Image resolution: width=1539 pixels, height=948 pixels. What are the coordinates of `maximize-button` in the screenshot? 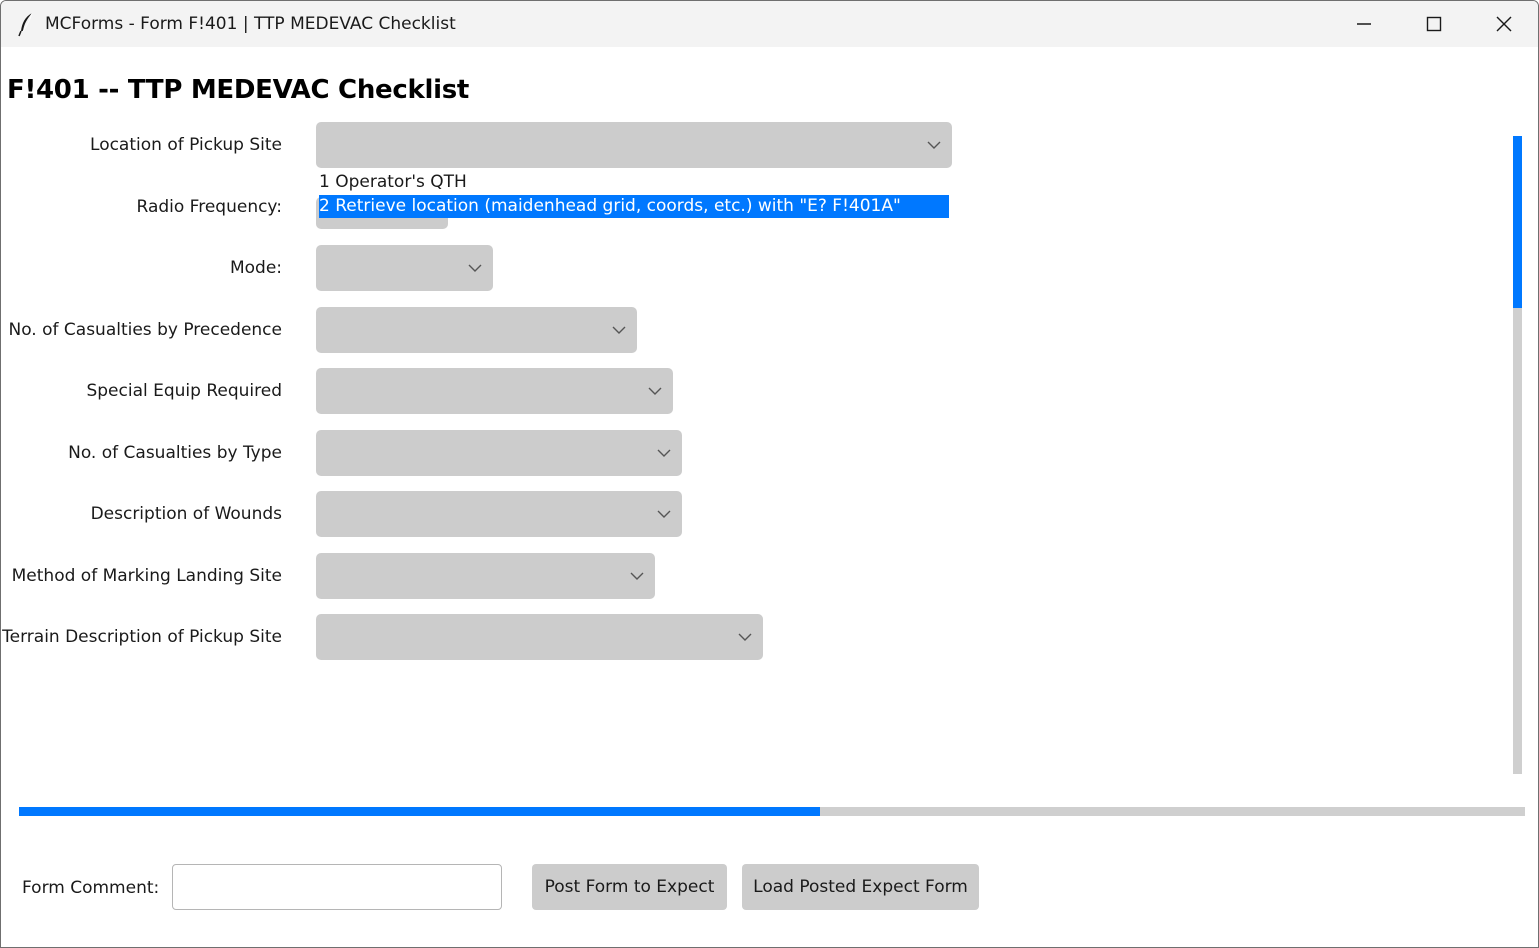 It's located at (1434, 24).